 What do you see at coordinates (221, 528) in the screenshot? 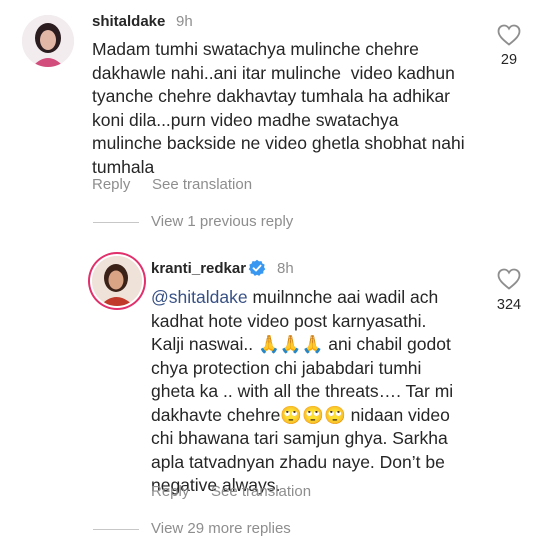
I see `view-more-replies: View 29 more replies` at bounding box center [221, 528].